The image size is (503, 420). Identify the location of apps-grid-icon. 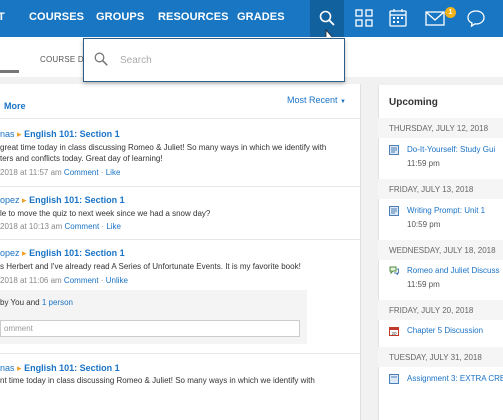
(364, 18).